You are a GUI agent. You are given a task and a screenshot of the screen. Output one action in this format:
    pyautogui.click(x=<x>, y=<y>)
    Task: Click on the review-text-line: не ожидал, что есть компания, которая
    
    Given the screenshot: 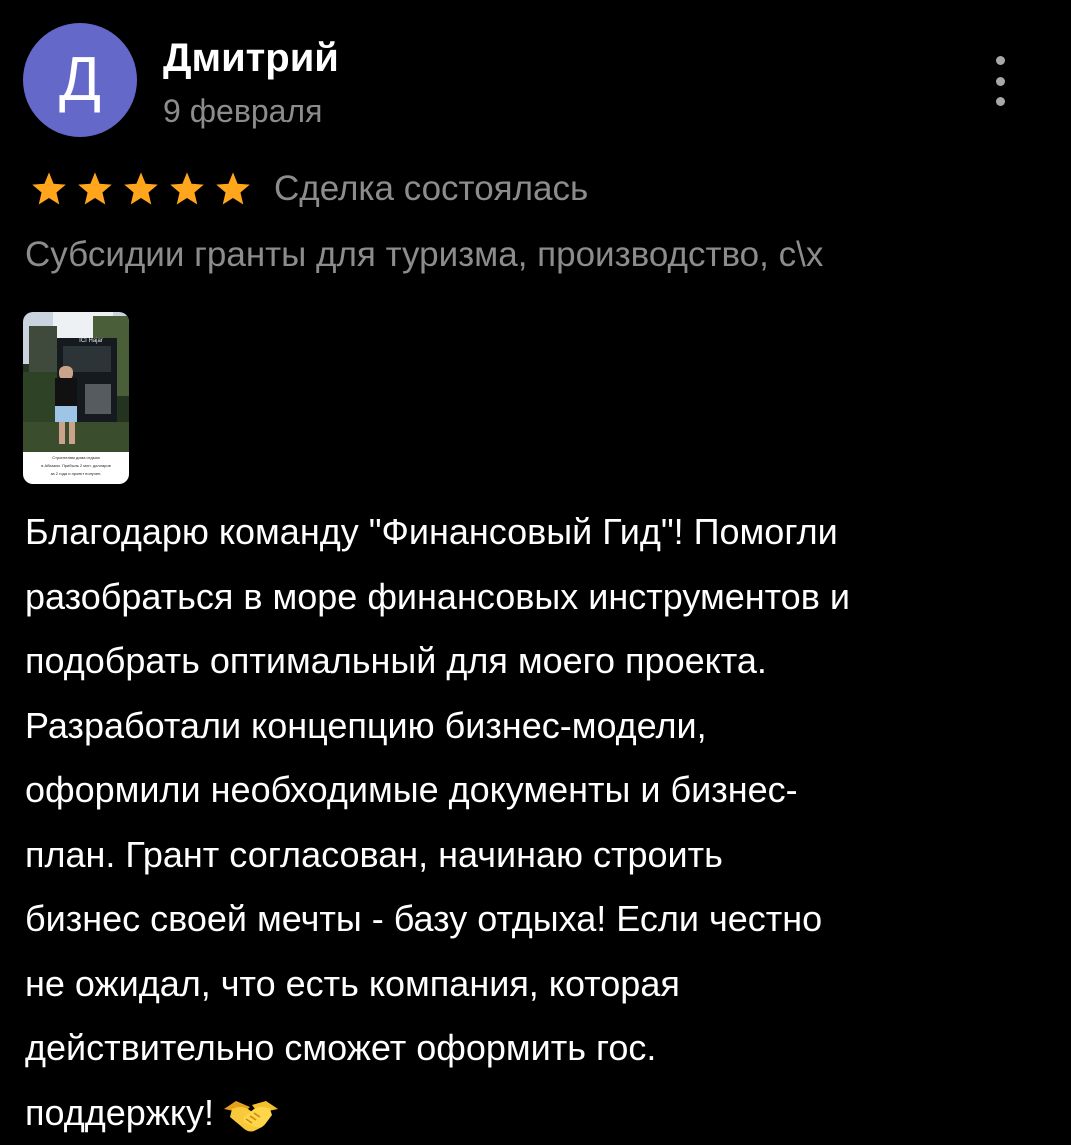 What is the action you would take?
    pyautogui.click(x=540, y=984)
    